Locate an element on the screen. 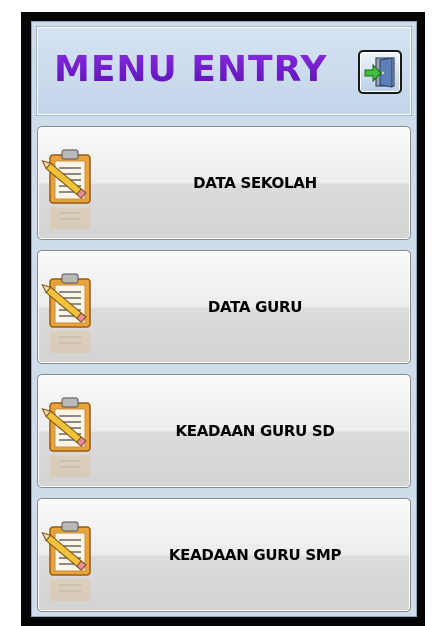 The image size is (440, 626). exit-door-icon is located at coordinates (379, 72).